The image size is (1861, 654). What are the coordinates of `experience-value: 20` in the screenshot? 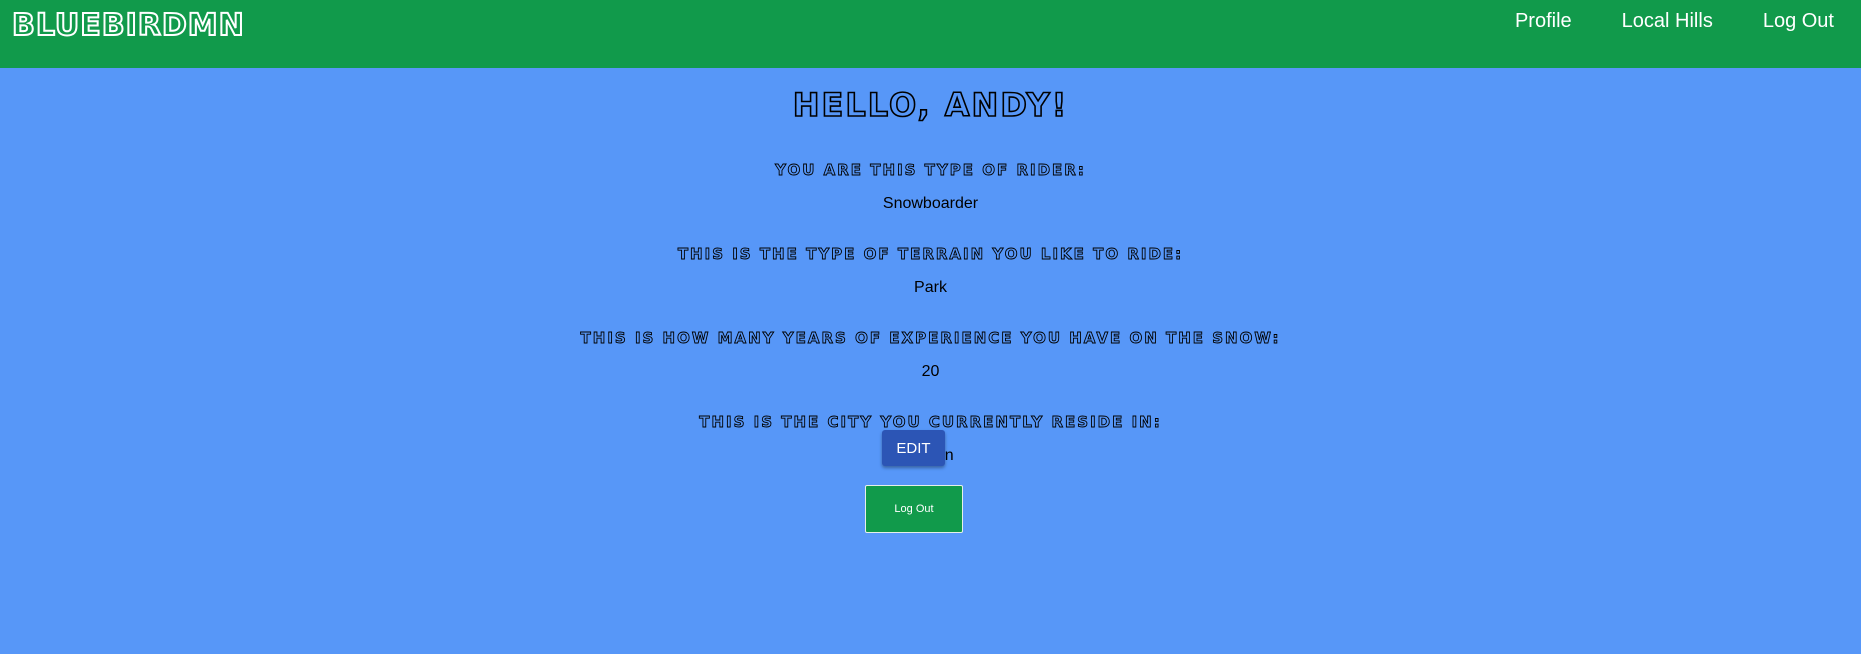 It's located at (930, 371).